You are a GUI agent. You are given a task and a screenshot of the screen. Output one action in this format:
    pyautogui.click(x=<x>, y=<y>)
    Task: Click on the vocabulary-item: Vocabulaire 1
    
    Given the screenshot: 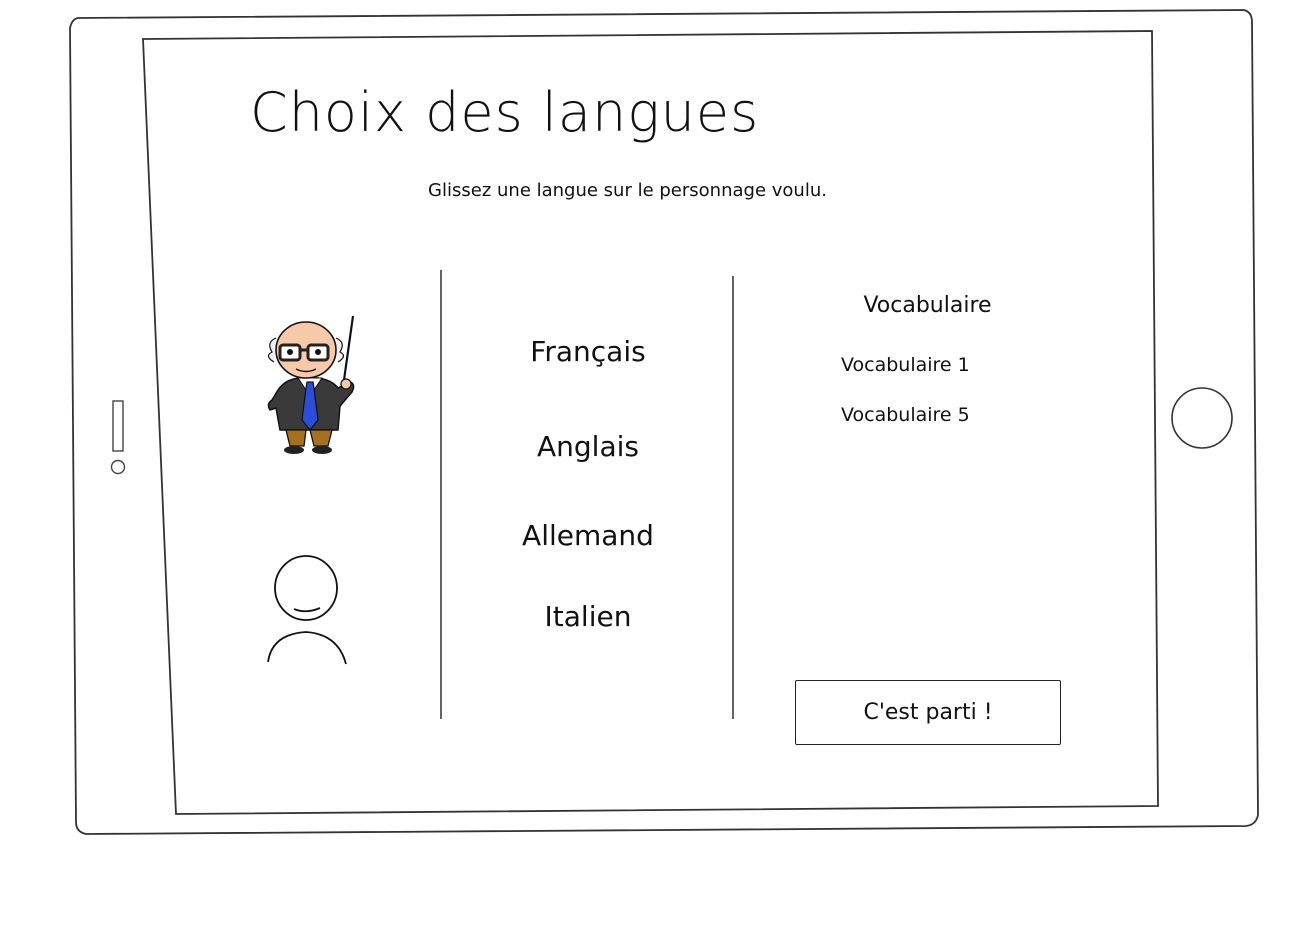 What is the action you would take?
    pyautogui.click(x=905, y=365)
    